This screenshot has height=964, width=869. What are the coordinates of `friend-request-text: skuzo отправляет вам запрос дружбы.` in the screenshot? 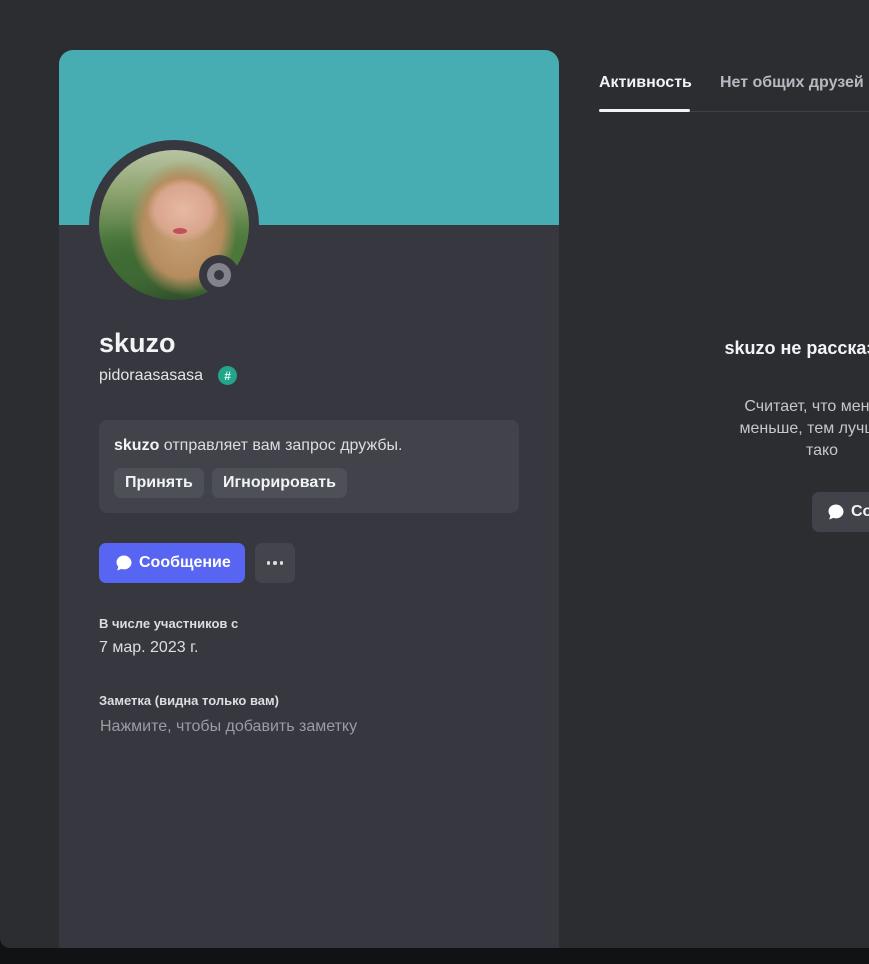 It's located at (258, 446).